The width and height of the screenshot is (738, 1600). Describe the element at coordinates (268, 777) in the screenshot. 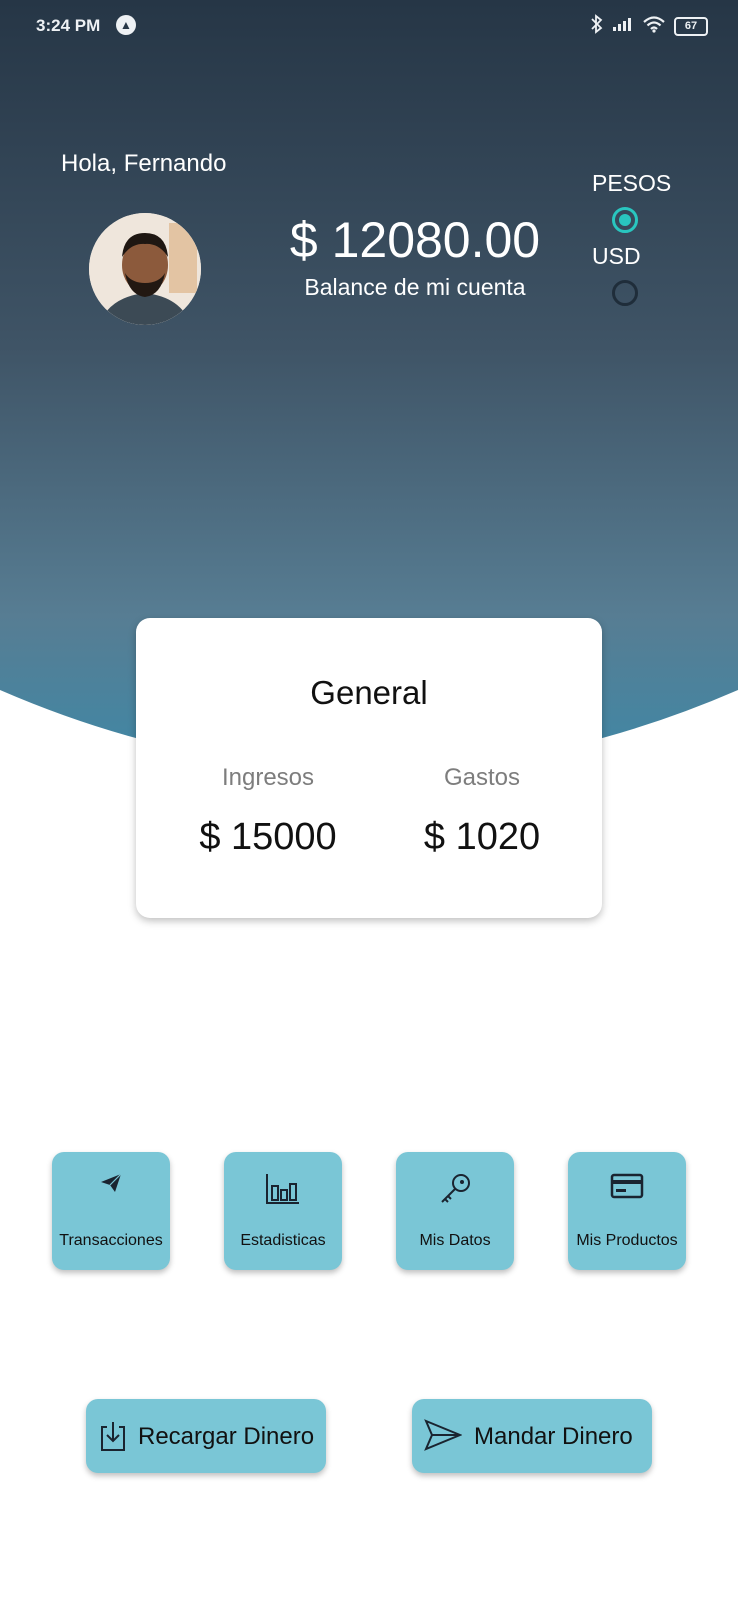

I see `income-label: Ingresos` at that location.